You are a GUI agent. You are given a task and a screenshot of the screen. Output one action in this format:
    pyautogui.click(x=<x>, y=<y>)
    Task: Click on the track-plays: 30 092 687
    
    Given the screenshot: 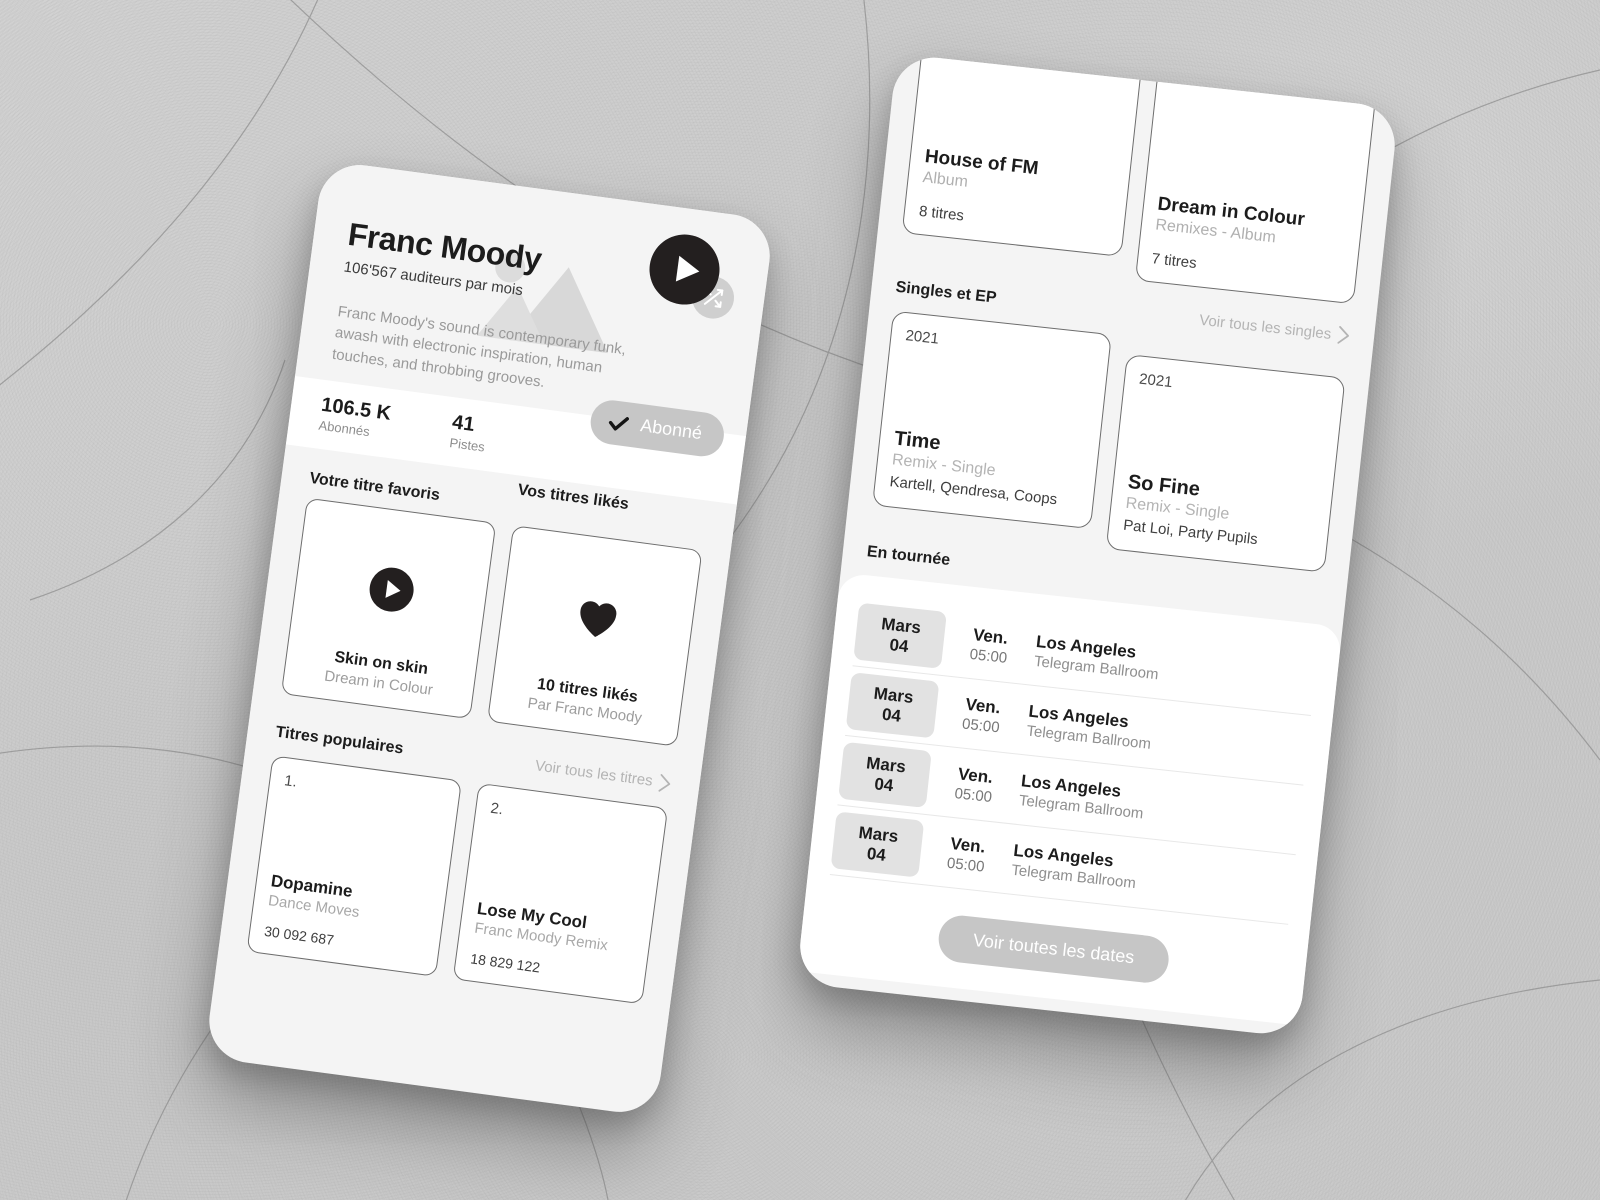 What is the action you would take?
    pyautogui.click(x=299, y=935)
    